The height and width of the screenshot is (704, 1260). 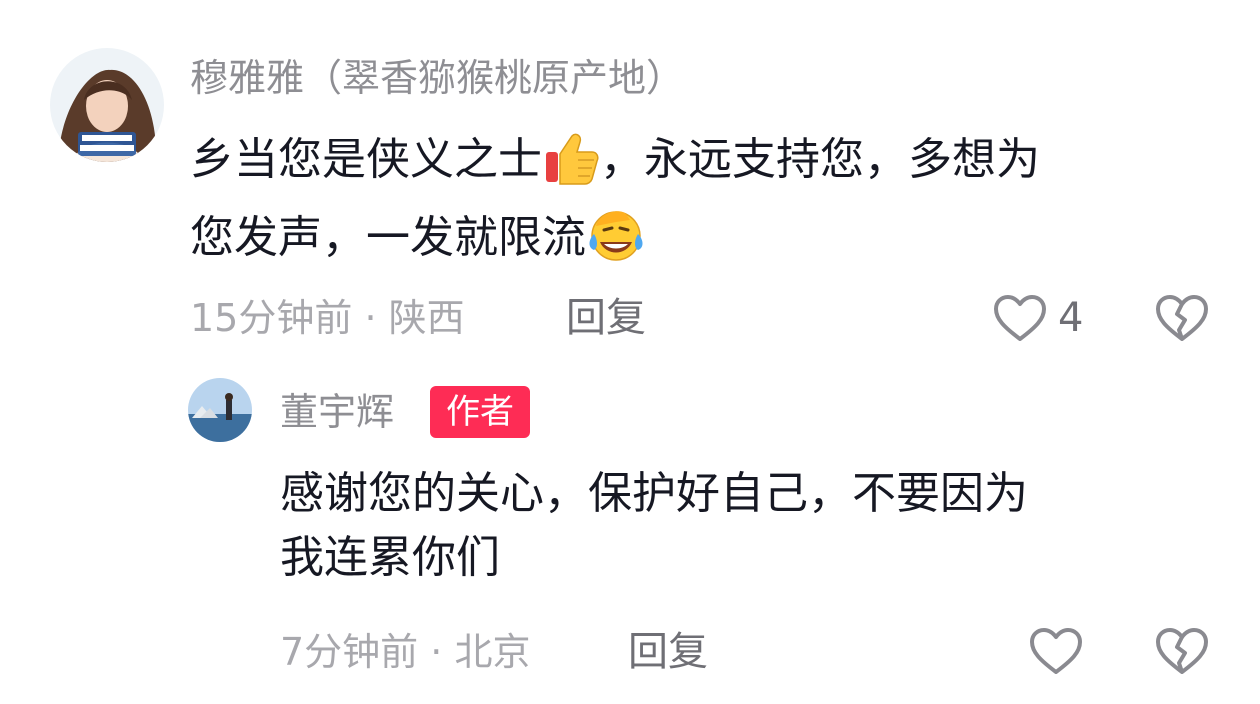 What do you see at coordinates (820, 159) in the screenshot?
I see `comment-text-part2: ，永远支持您，多想为` at bounding box center [820, 159].